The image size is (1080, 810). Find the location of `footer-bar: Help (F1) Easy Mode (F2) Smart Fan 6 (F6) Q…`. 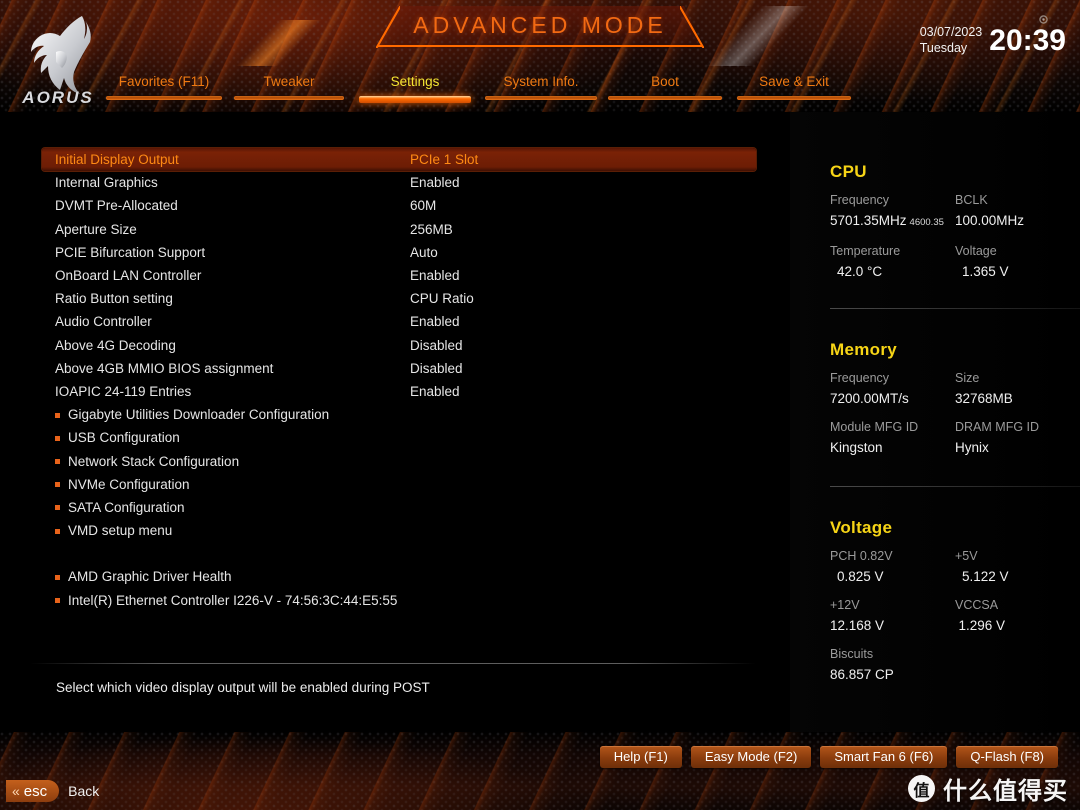

footer-bar: Help (F1) Easy Mode (F2) Smart Fan 6 (F6) Q… is located at coordinates (540, 771).